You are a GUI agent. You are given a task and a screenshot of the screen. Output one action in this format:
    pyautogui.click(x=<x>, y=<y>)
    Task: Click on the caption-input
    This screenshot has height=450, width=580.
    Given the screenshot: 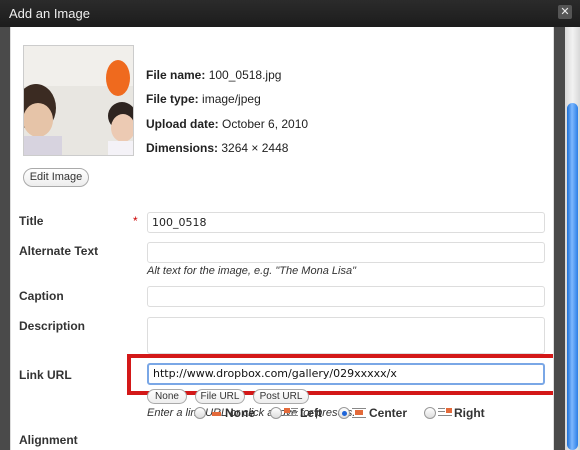 What is the action you would take?
    pyautogui.click(x=346, y=296)
    